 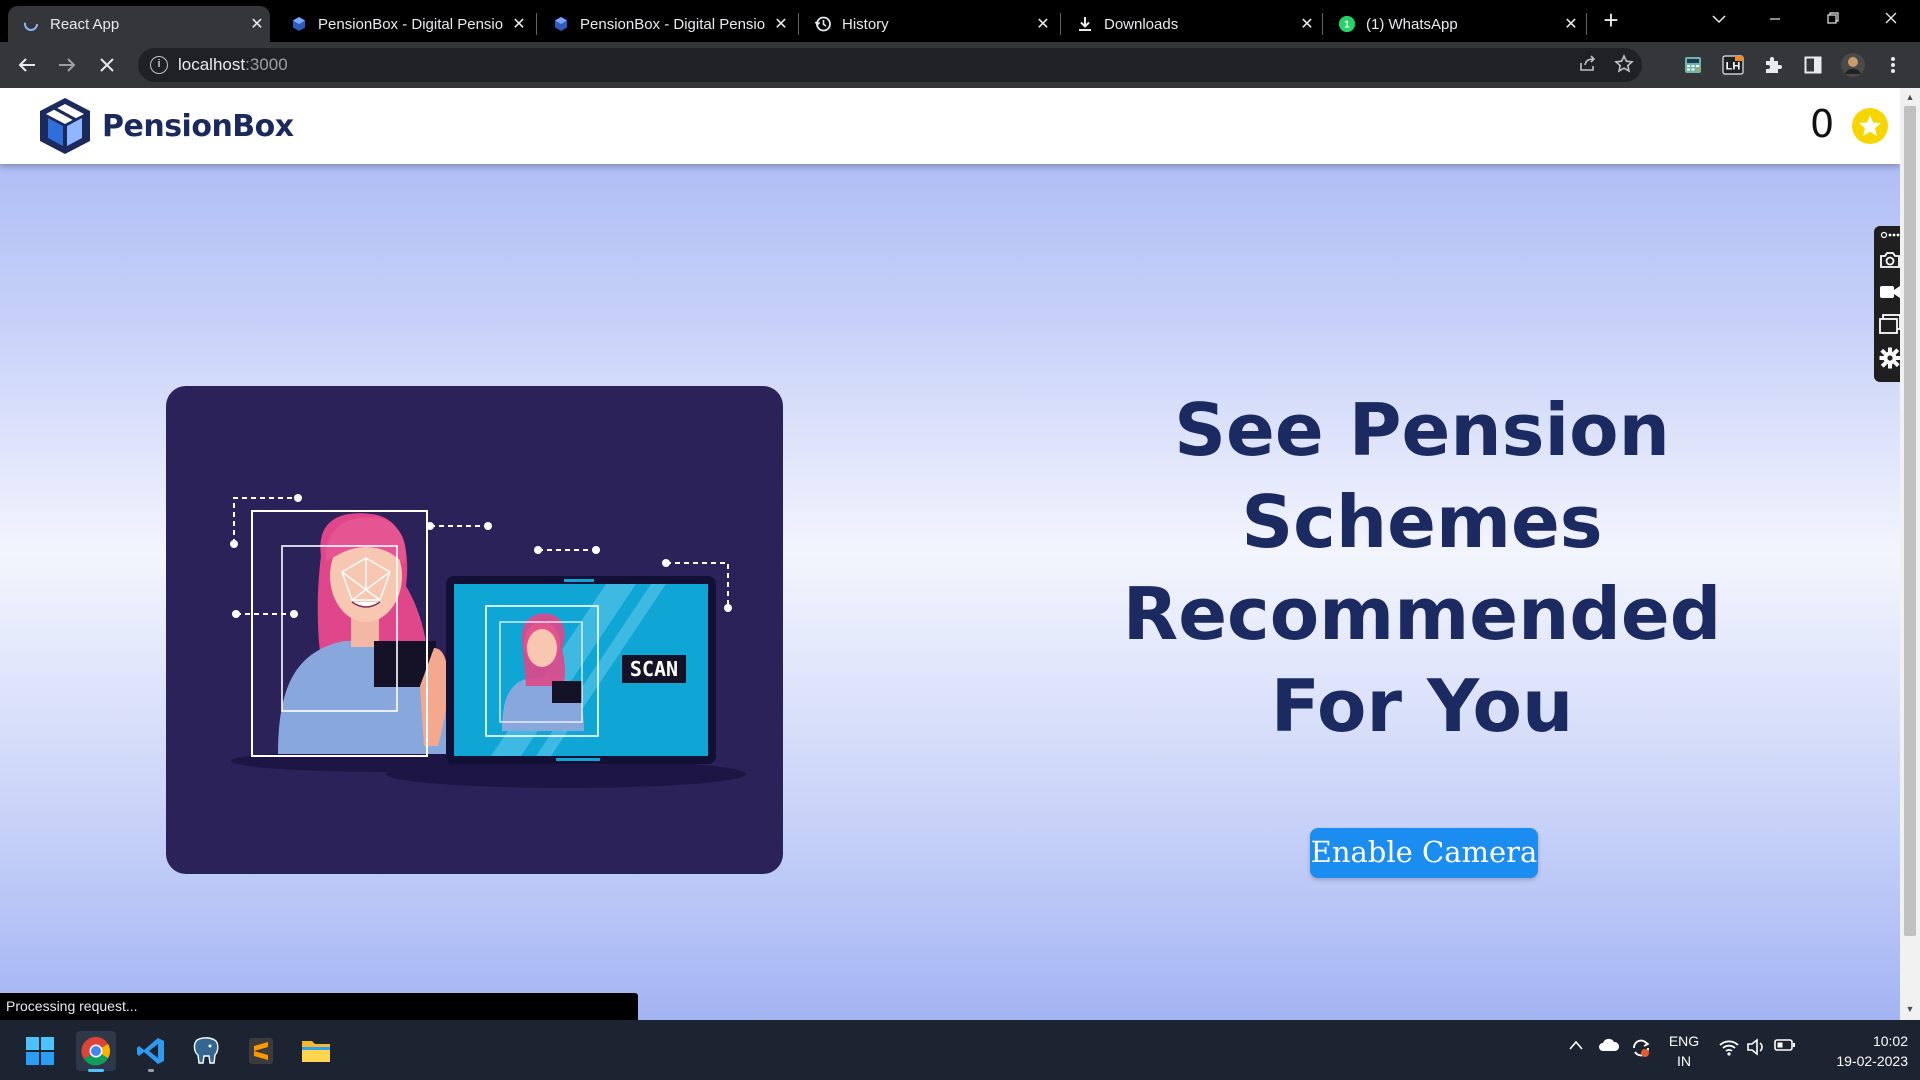 I want to click on tab-whatsapp: 1 (1) WhatsApp ✕, so click(x=1454, y=24).